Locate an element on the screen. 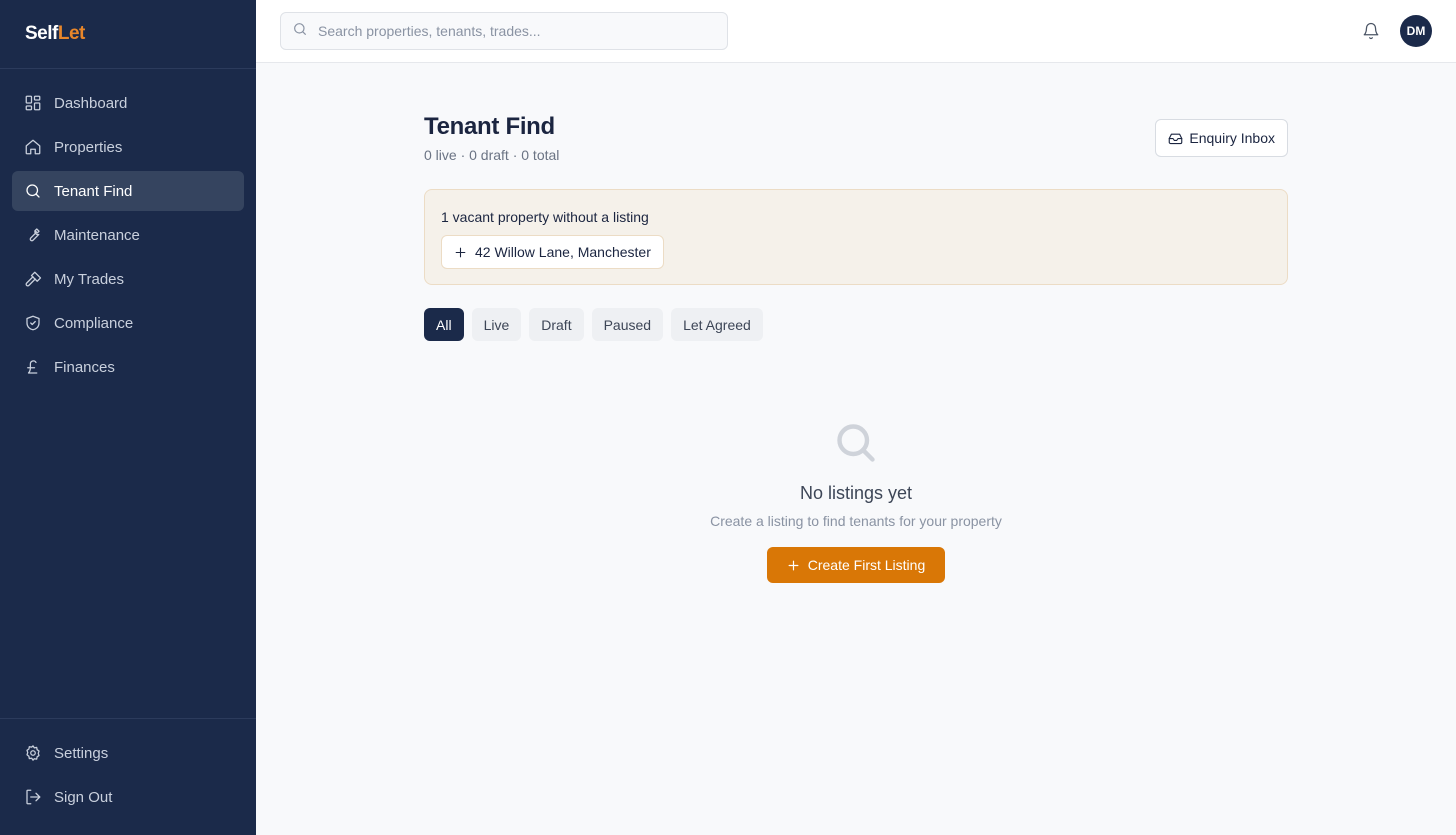 This screenshot has height=835, width=1456. sidebar-bottom: Settings Sign Out is located at coordinates (128, 776).